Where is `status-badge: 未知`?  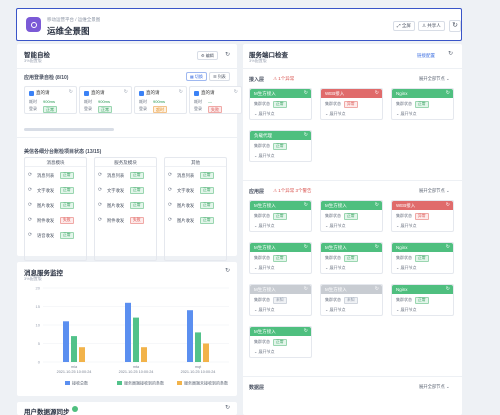
status-badge: 未知 is located at coordinates (351, 300).